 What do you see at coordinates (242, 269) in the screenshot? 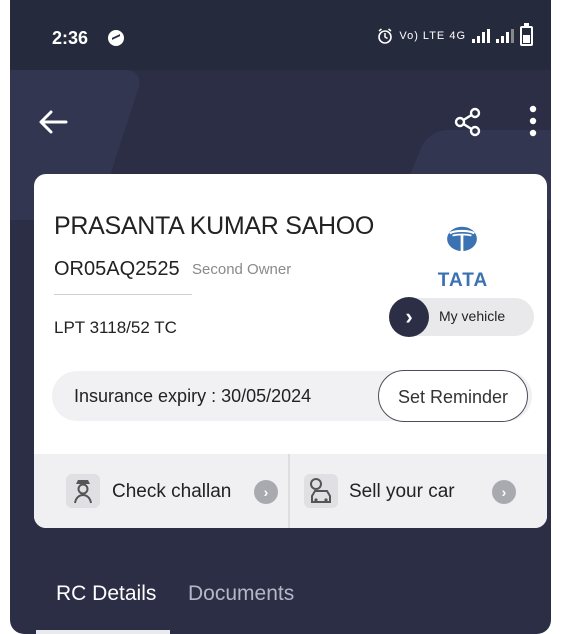
I see `owner-type: Second Owner` at bounding box center [242, 269].